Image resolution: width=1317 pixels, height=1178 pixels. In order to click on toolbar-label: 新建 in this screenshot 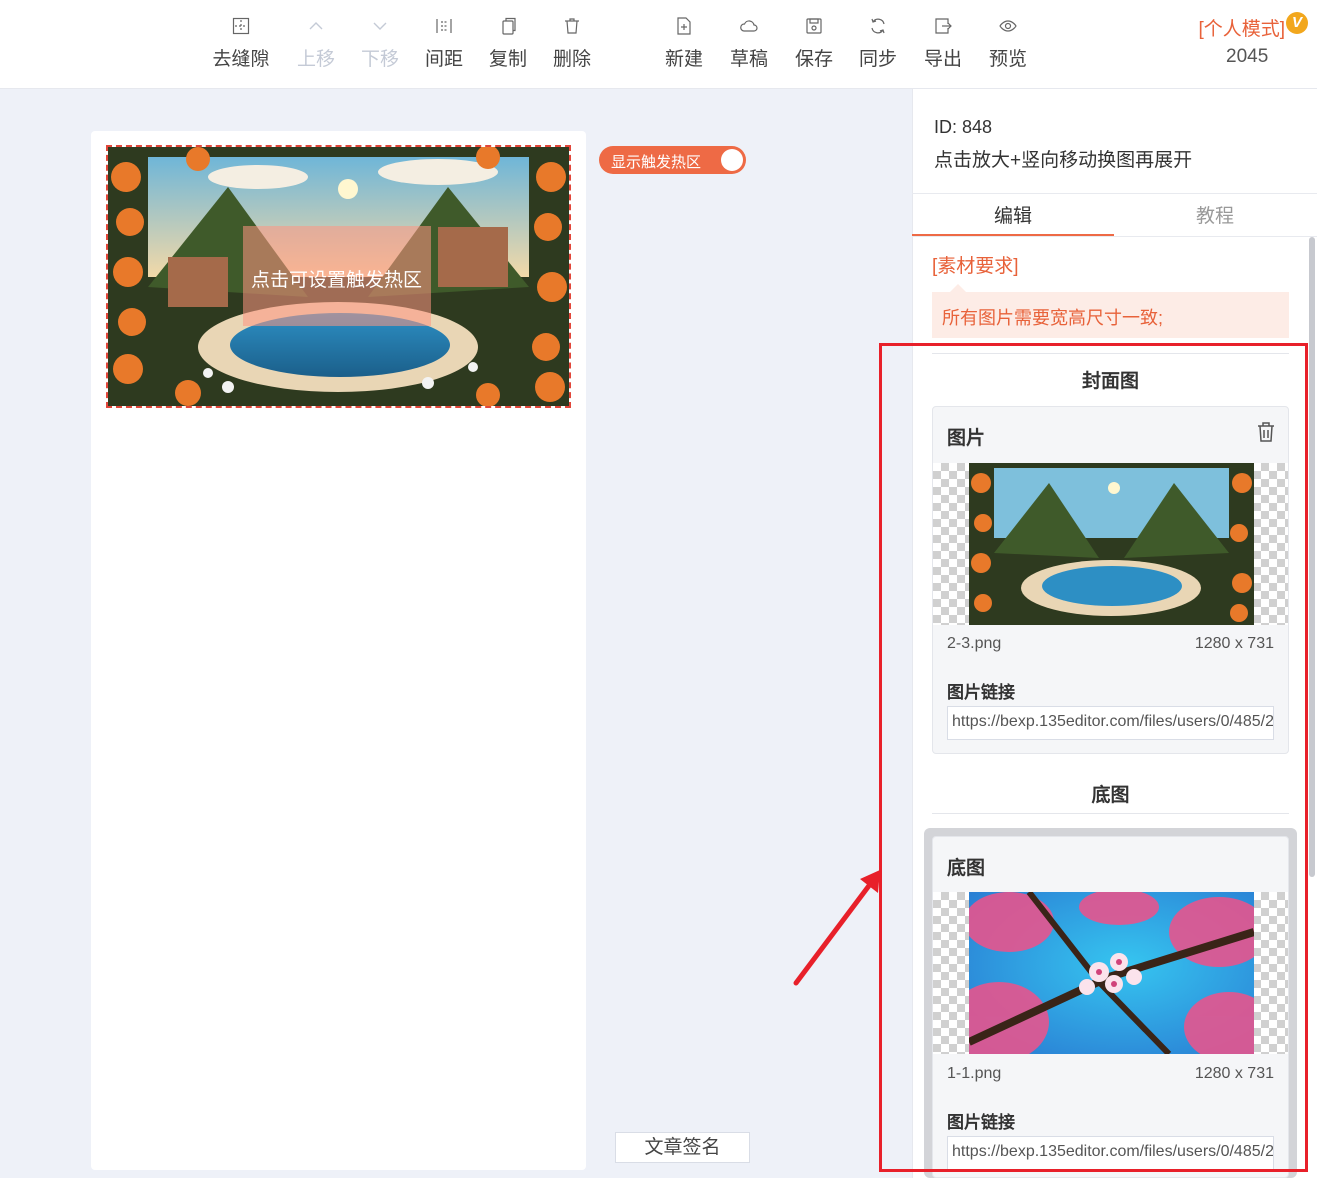, I will do `click(683, 59)`.